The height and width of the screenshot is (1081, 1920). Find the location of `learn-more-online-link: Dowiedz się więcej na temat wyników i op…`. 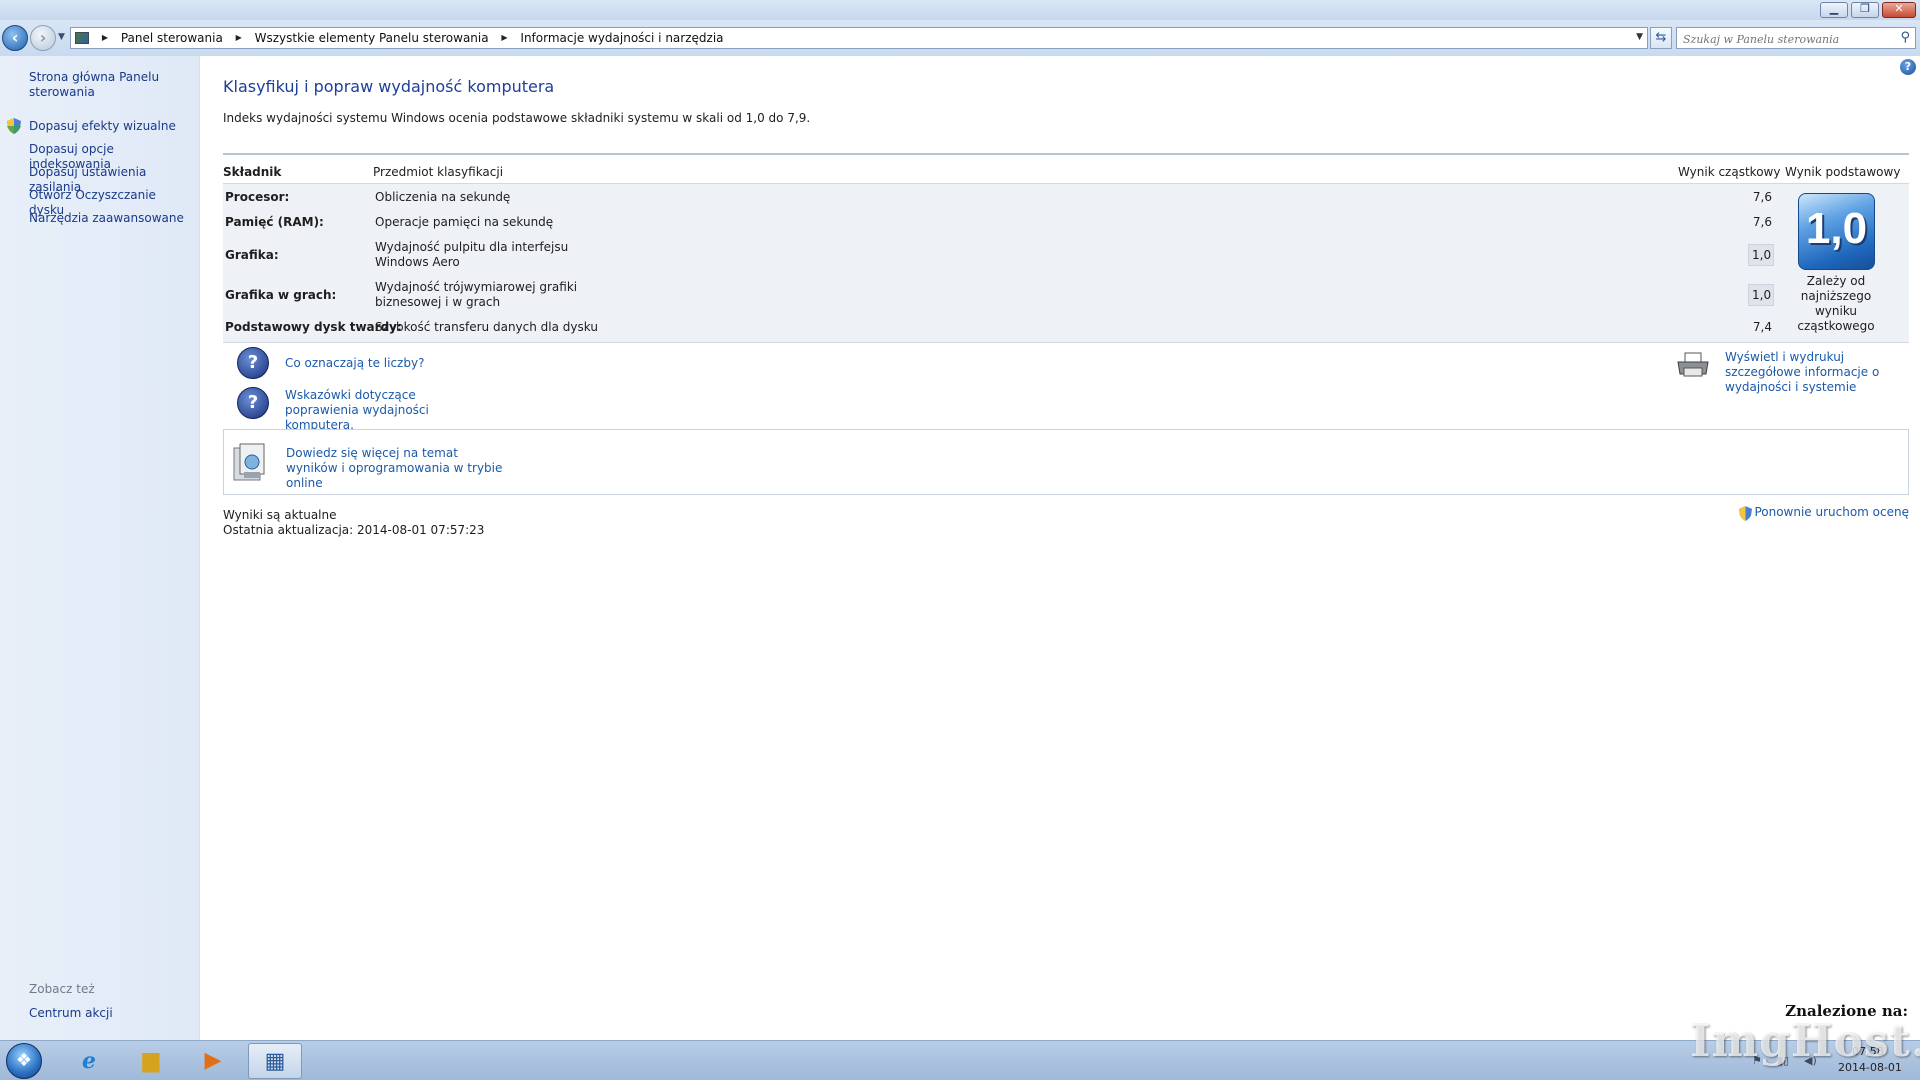

learn-more-online-link: Dowiedz się więcej na temat wyników i op… is located at coordinates (396, 468).